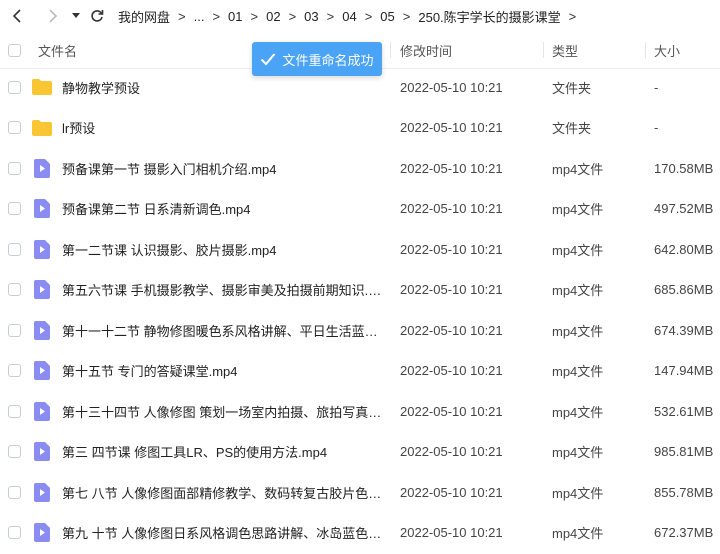  Describe the element at coordinates (224, 168) in the screenshot. I see `file-name: 预备课第一节 摄影入门相机介绍.mp4` at that location.